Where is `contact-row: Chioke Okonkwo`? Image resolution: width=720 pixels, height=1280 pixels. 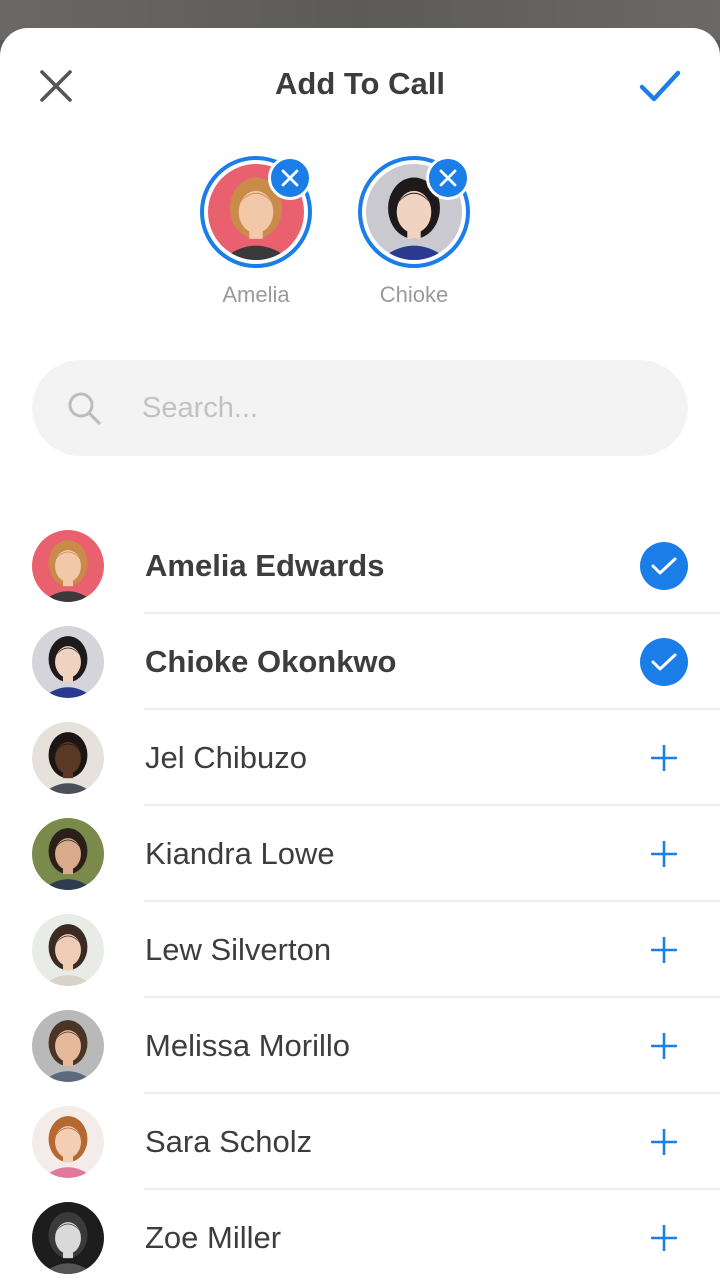 contact-row: Chioke Okonkwo is located at coordinates (360, 662).